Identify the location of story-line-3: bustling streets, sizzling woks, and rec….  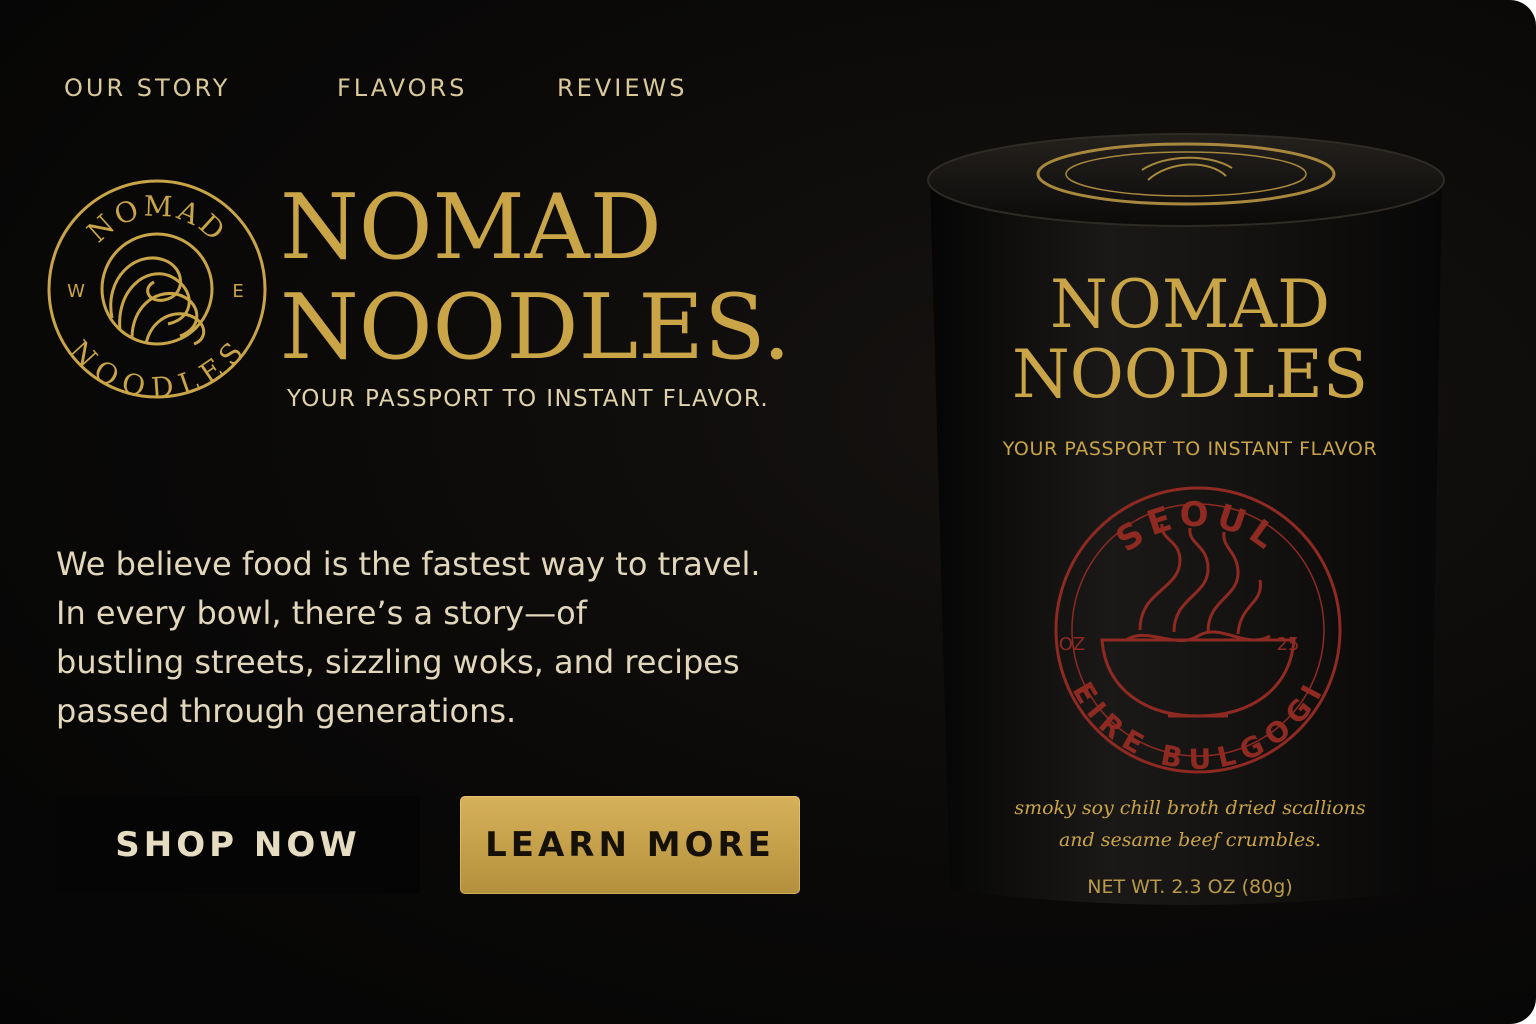
(398, 662).